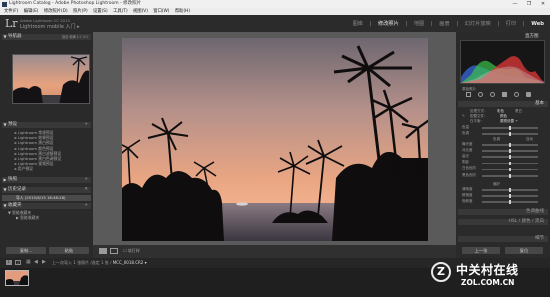 The height and width of the screenshot is (297, 550). What do you see at coordinates (46, 206) in the screenshot?
I see `collections-header: ▼ 收藏夹 +` at bounding box center [46, 206].